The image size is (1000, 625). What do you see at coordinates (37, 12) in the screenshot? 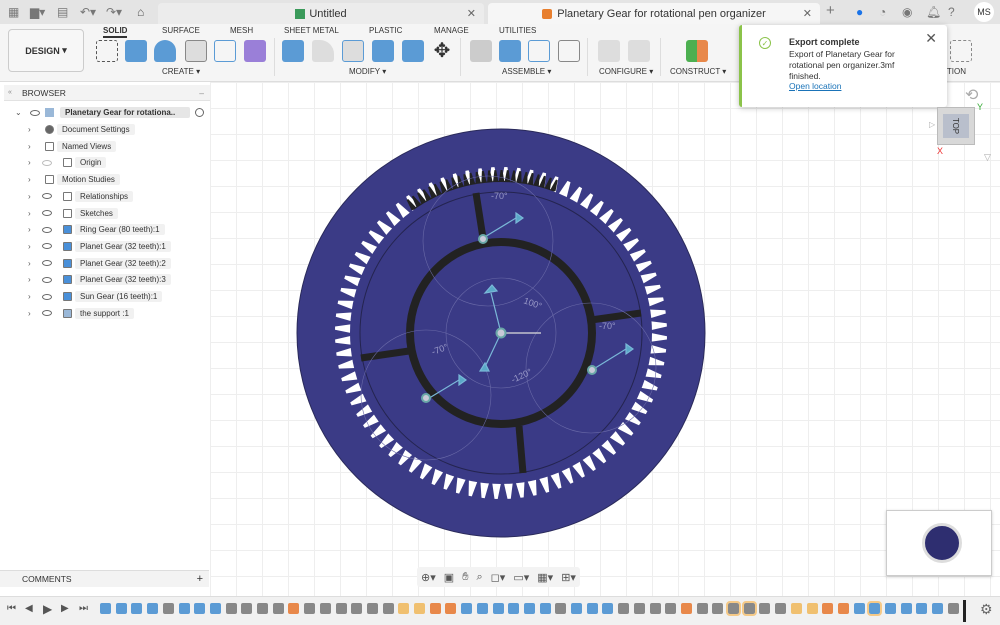
I see `file-menu-icon: ▆▾` at bounding box center [37, 12].